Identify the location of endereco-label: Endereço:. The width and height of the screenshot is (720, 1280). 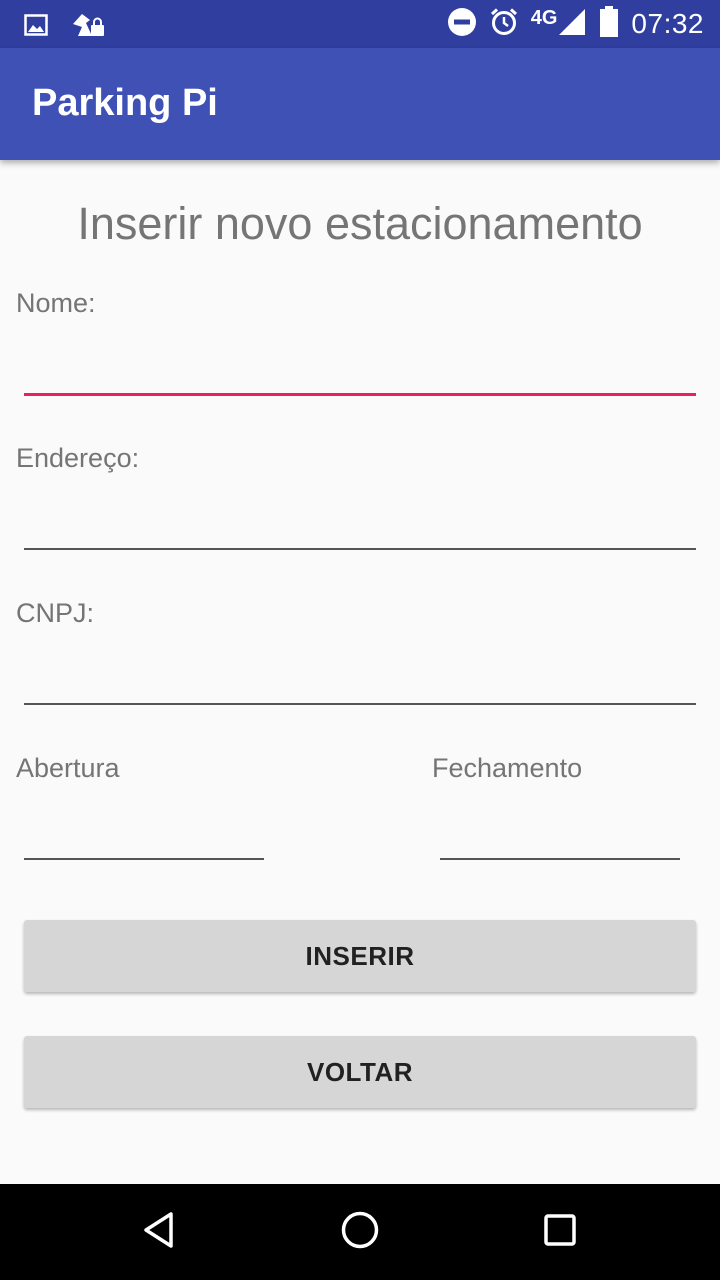
(78, 458).